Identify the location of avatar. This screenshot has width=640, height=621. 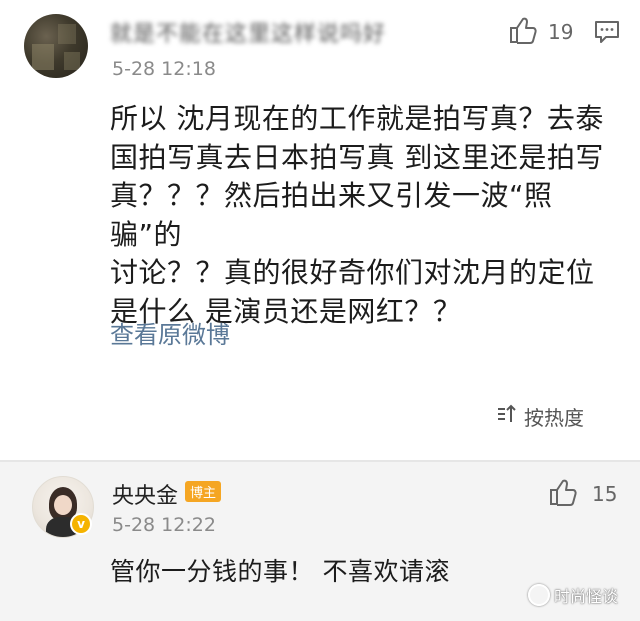
(56, 46).